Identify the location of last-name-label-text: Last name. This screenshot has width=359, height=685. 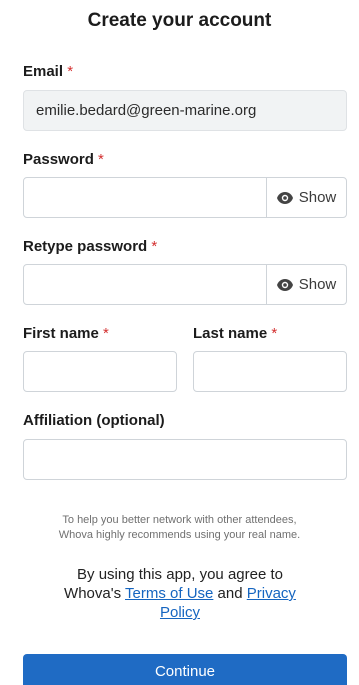
(230, 333).